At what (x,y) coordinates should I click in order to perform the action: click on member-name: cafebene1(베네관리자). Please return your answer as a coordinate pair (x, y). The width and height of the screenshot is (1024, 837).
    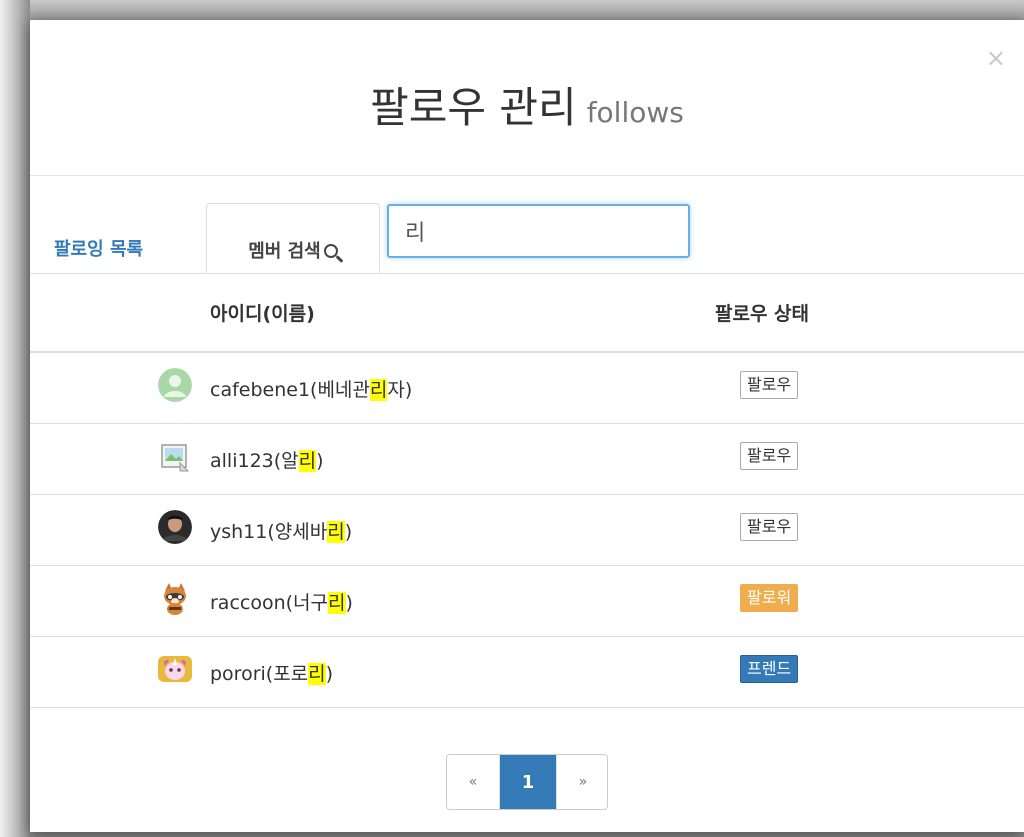
    Looking at the image, I should click on (311, 388).